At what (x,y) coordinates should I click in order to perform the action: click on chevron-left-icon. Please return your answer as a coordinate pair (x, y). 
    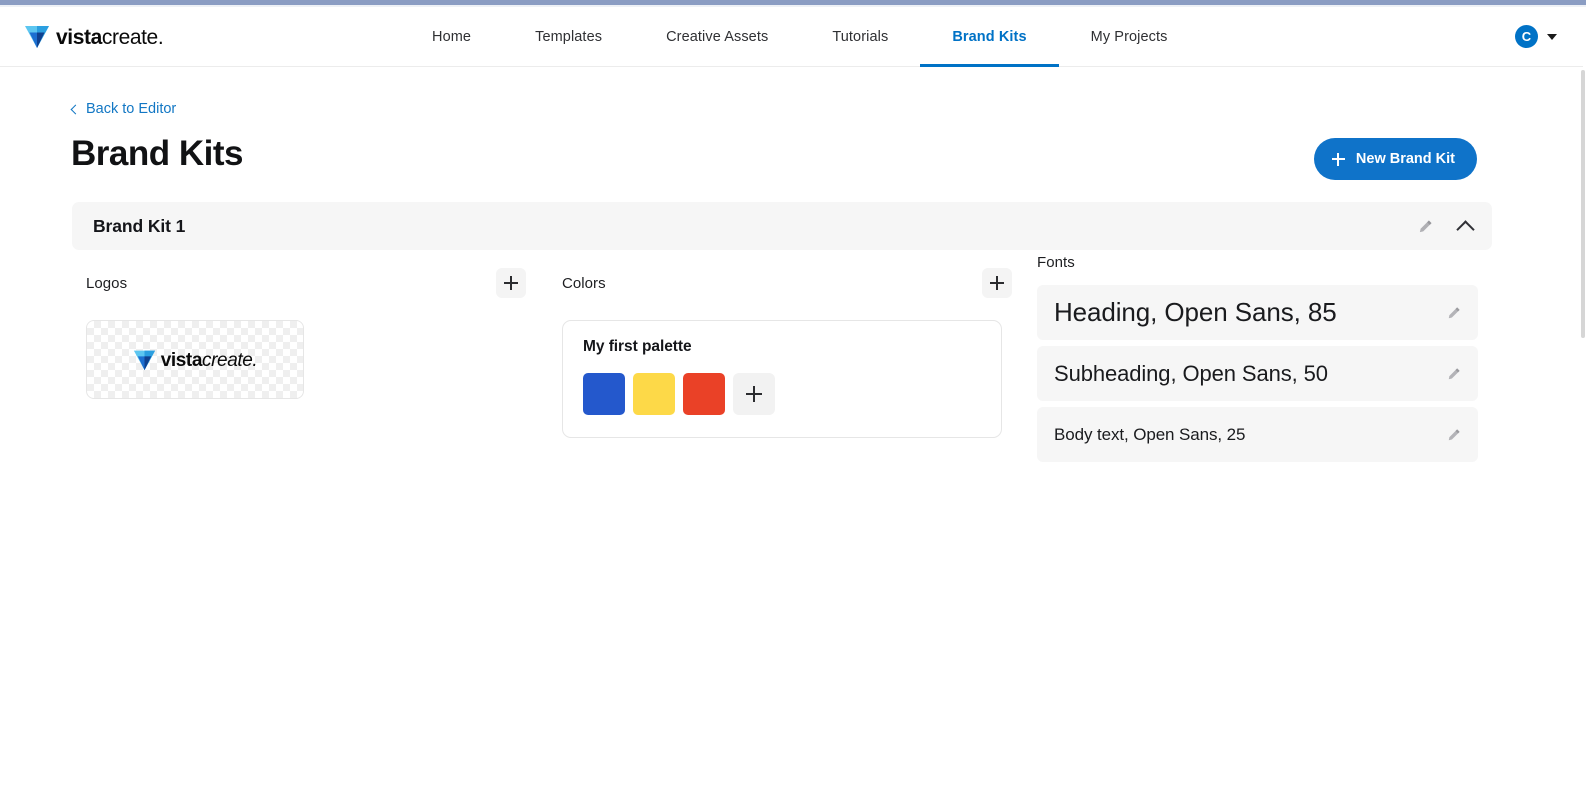
    Looking at the image, I should click on (75, 109).